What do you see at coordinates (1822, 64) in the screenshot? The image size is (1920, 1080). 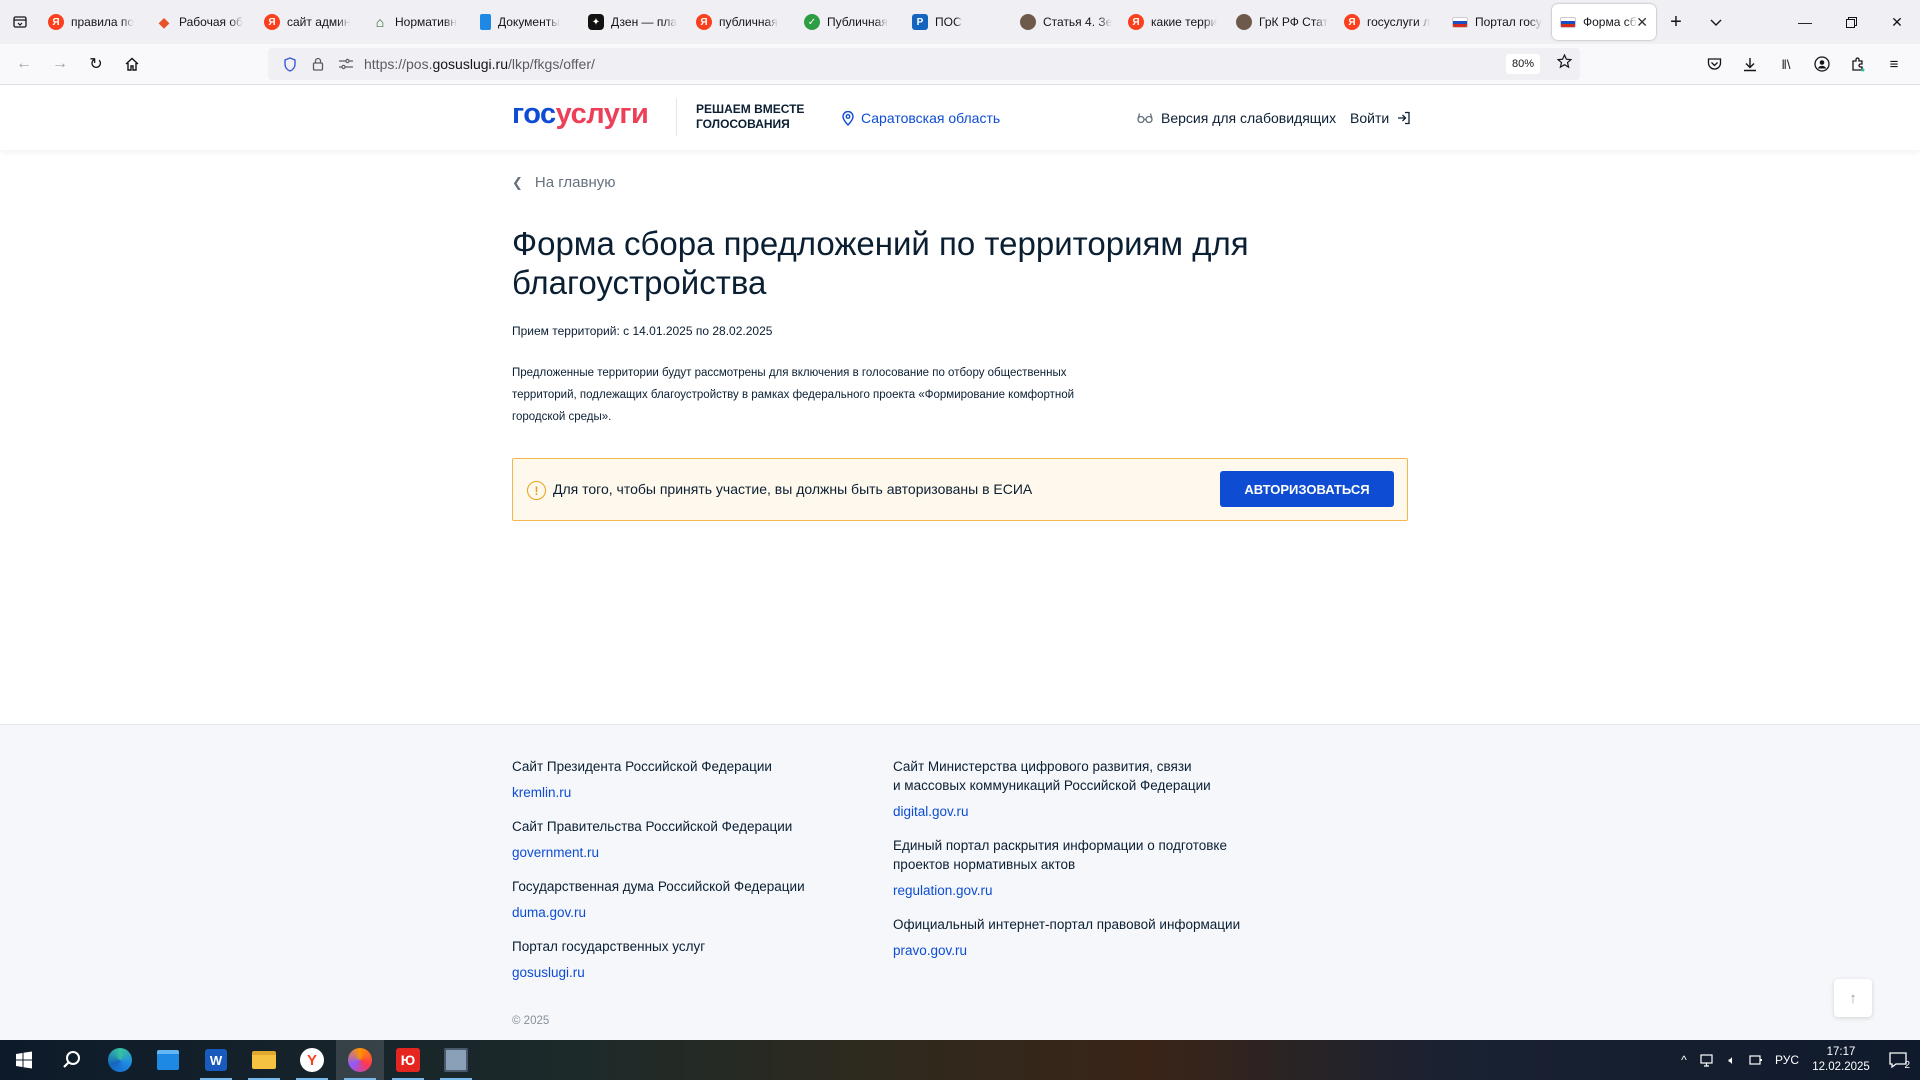 I see `account-button` at bounding box center [1822, 64].